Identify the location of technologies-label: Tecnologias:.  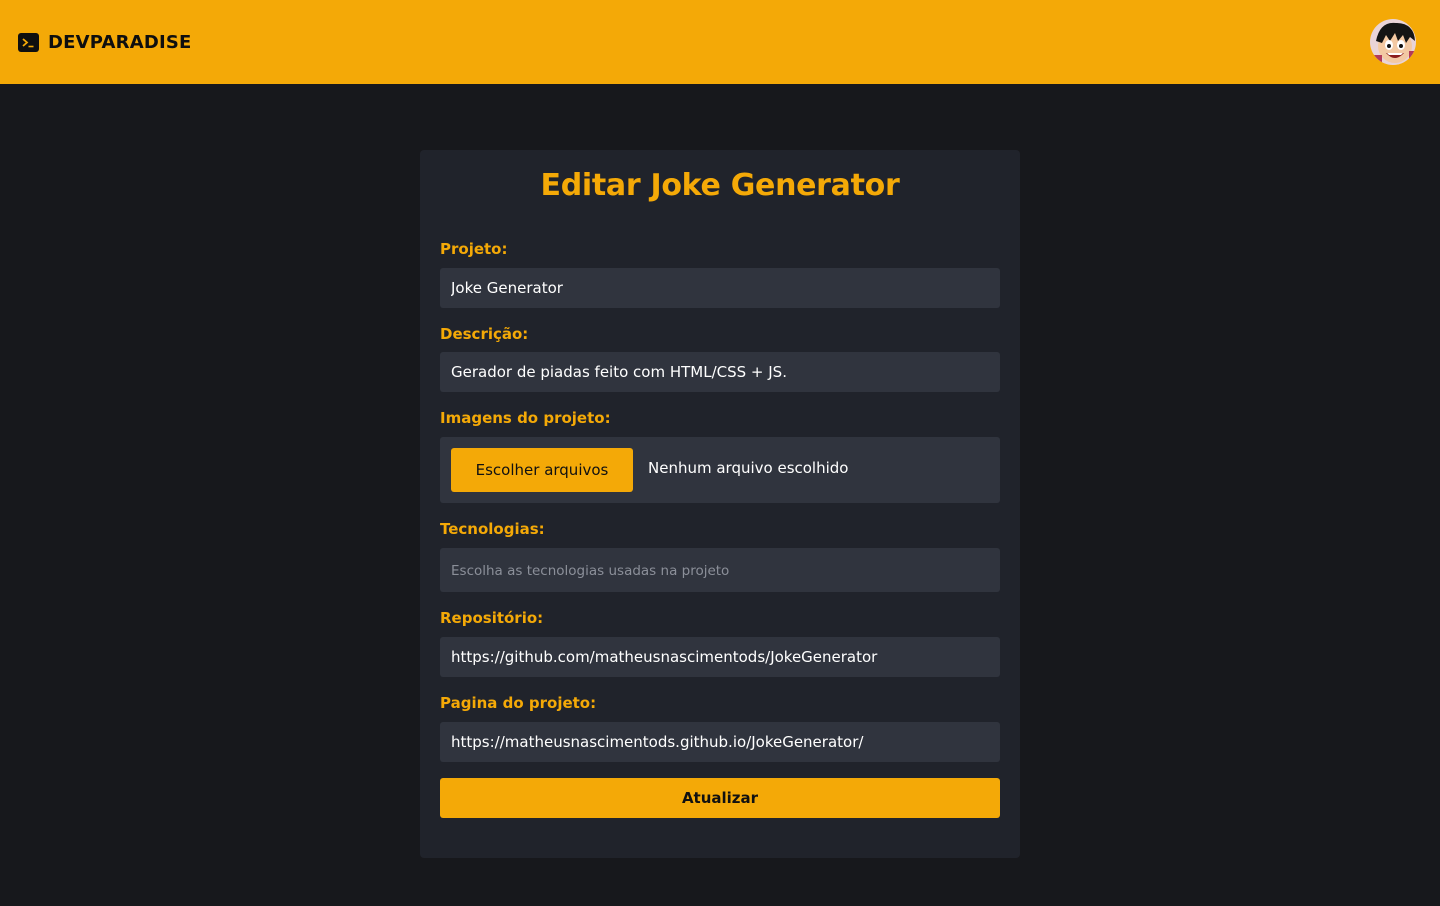
(492, 529).